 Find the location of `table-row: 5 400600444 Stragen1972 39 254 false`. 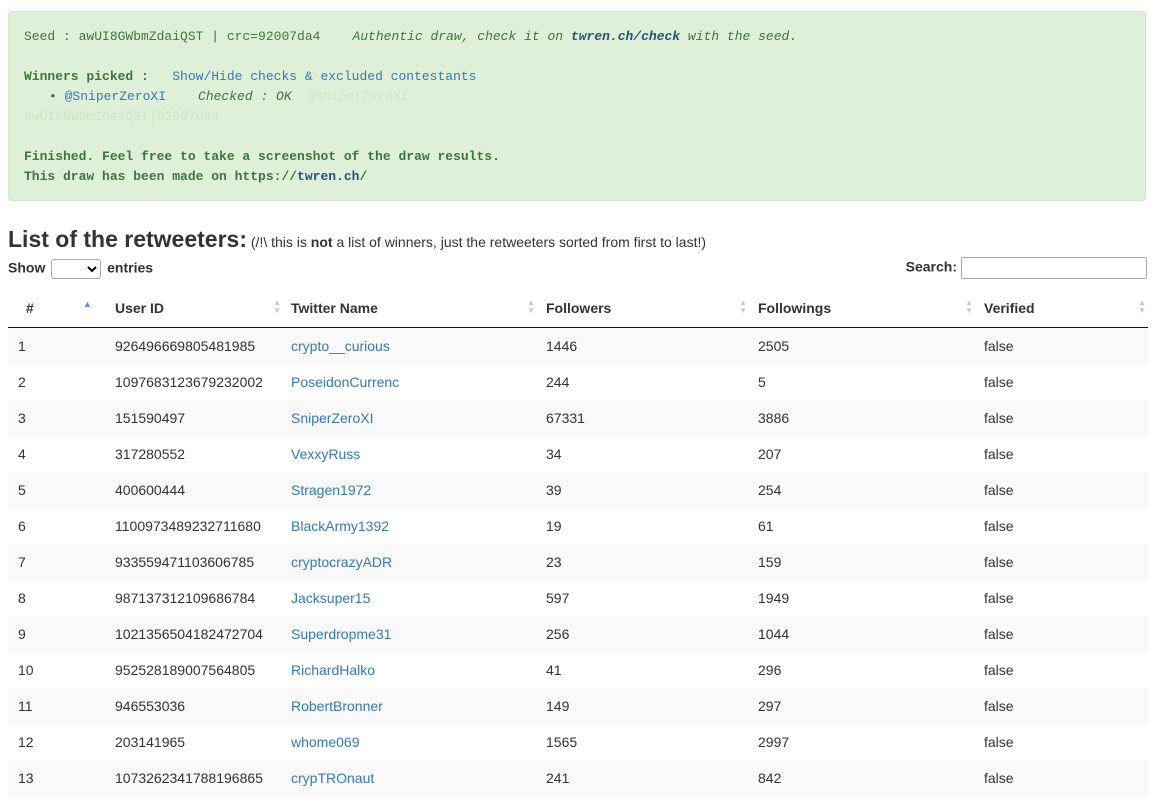

table-row: 5 400600444 Stragen1972 39 254 false is located at coordinates (578, 490).